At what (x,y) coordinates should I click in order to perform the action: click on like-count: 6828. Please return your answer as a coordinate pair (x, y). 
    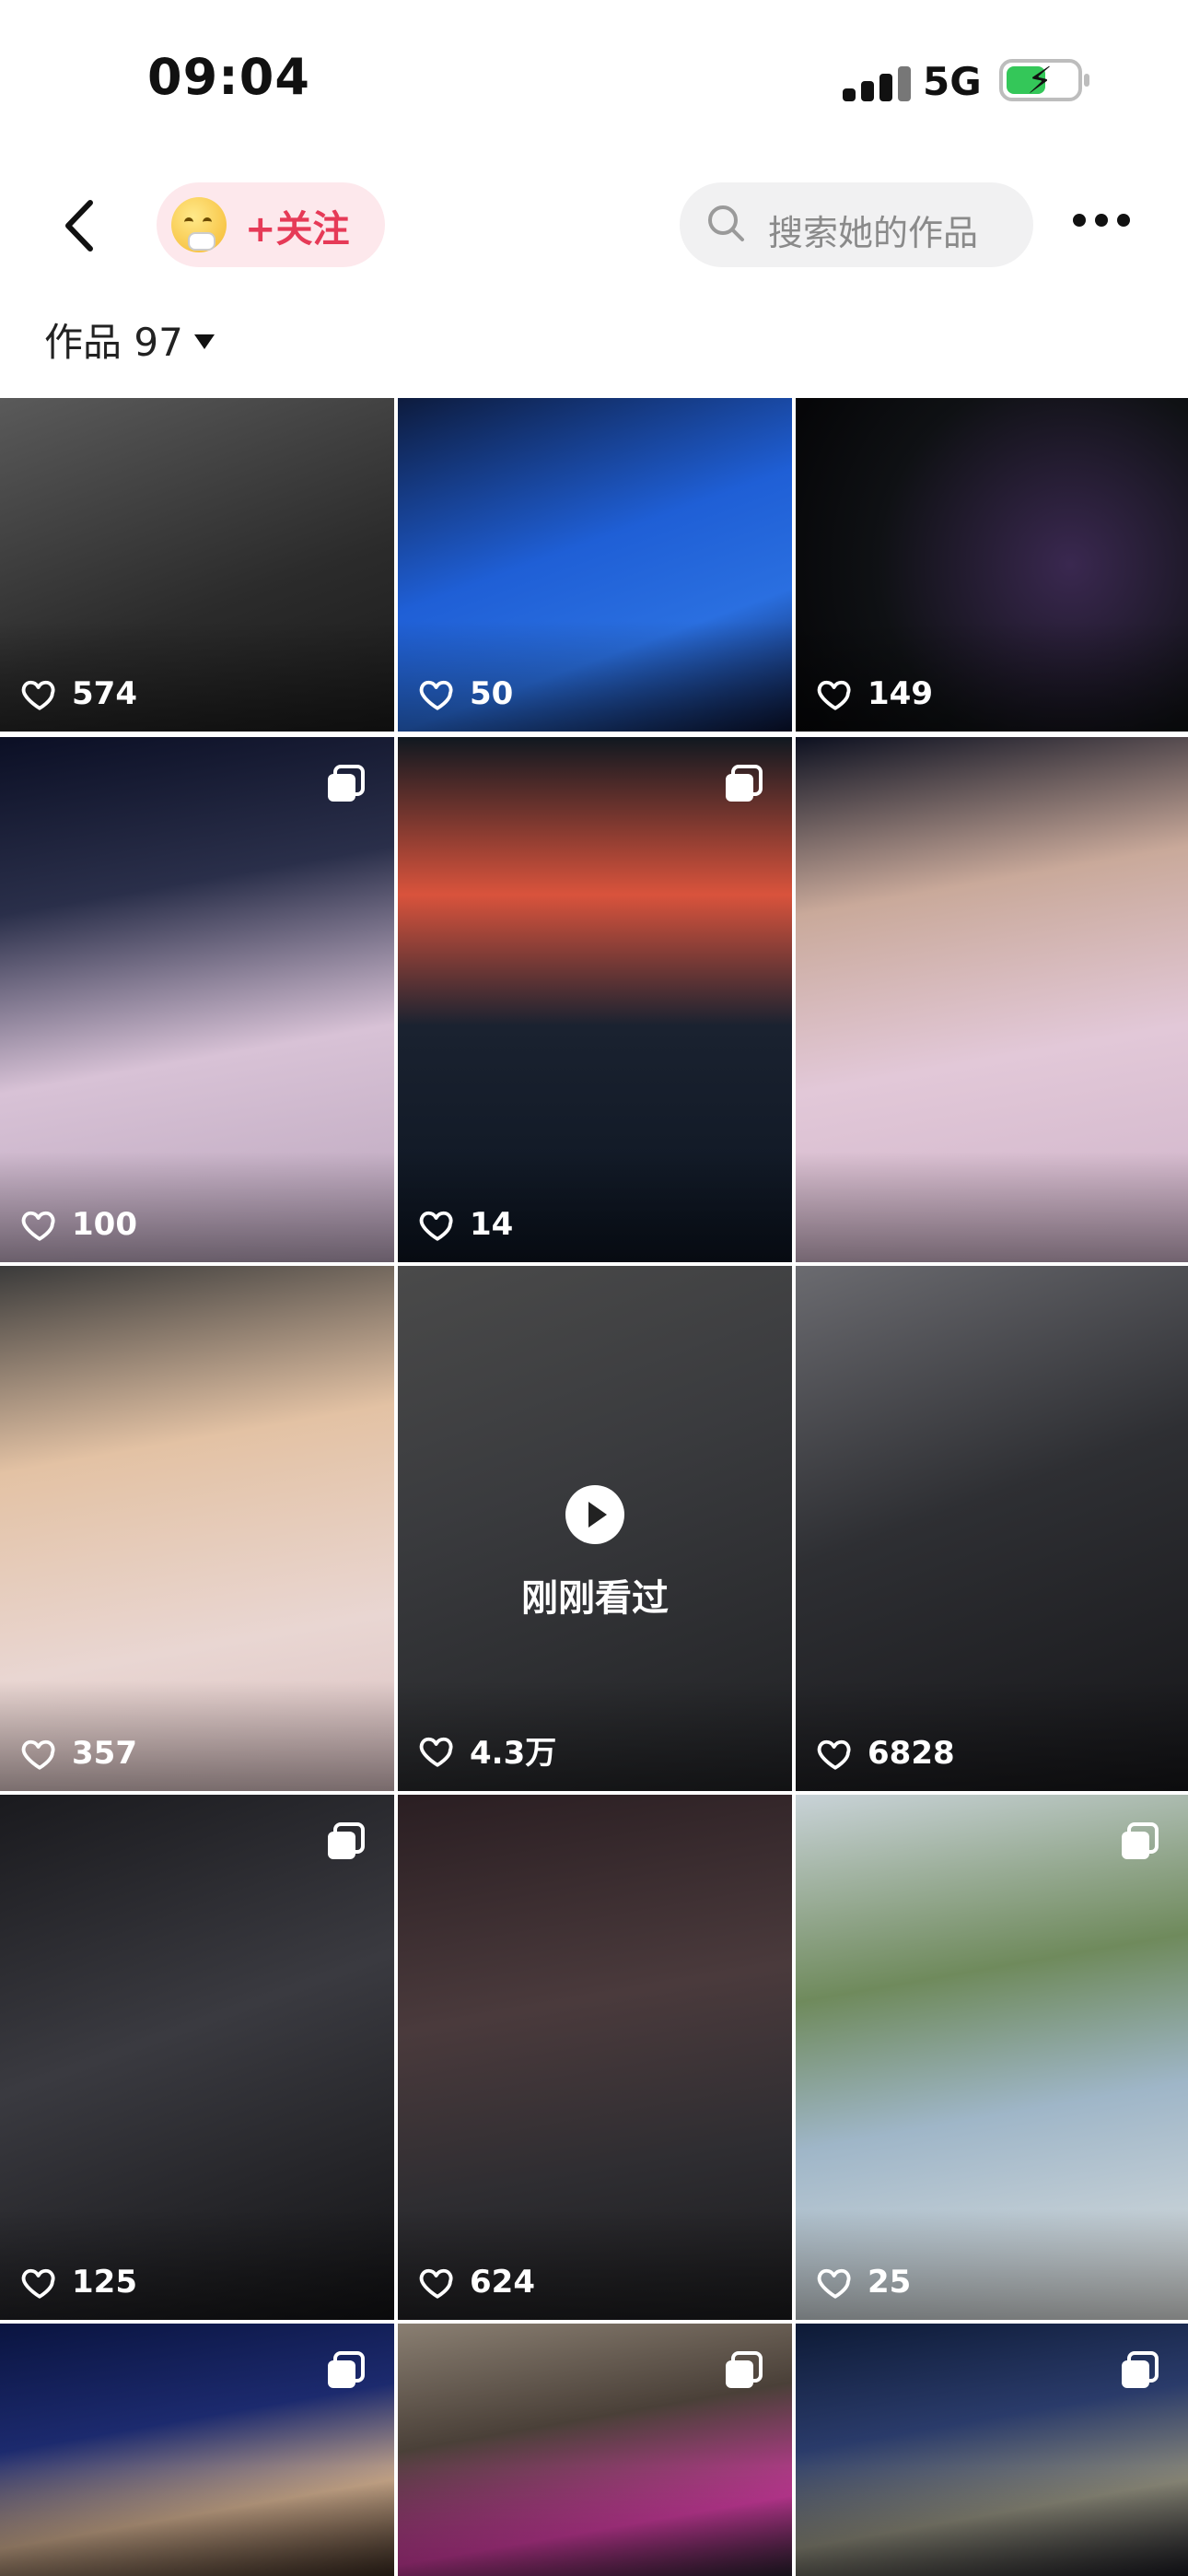
    Looking at the image, I should click on (886, 1754).